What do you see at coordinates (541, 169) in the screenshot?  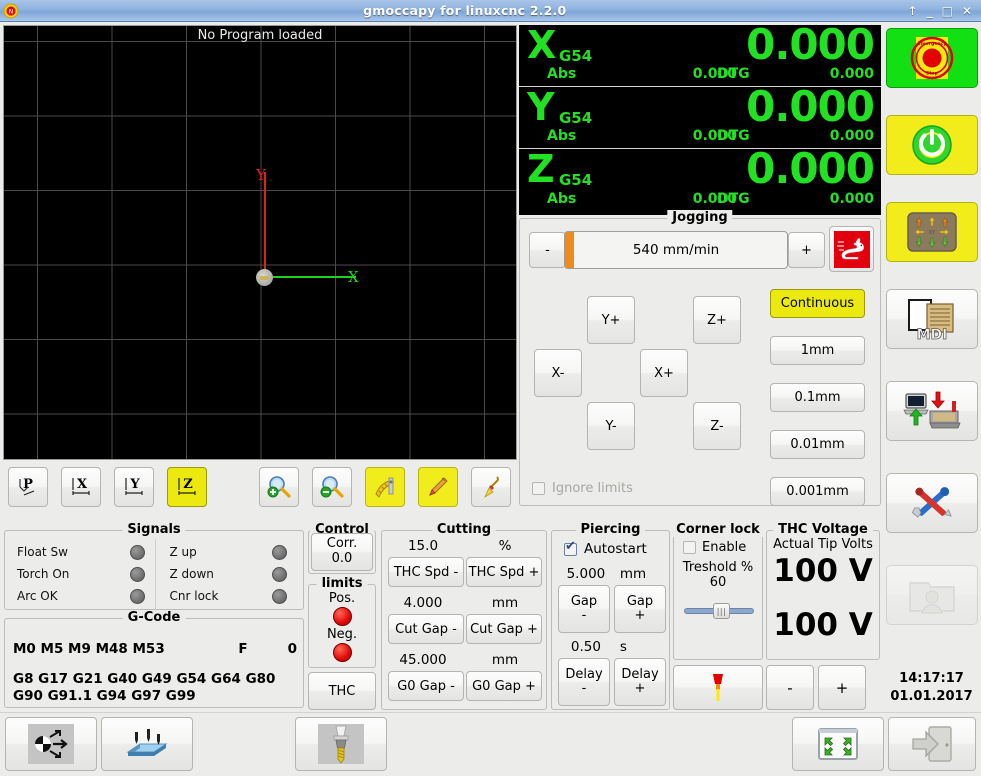 I see `dro-axis-letter: Z` at bounding box center [541, 169].